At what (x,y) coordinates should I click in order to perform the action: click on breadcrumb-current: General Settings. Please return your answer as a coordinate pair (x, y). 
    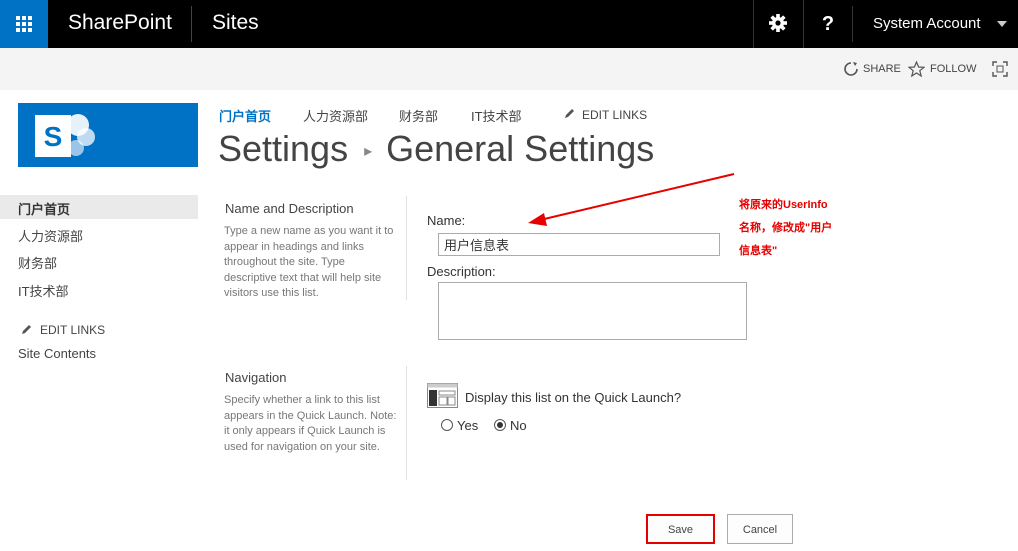
    Looking at the image, I should click on (520, 148).